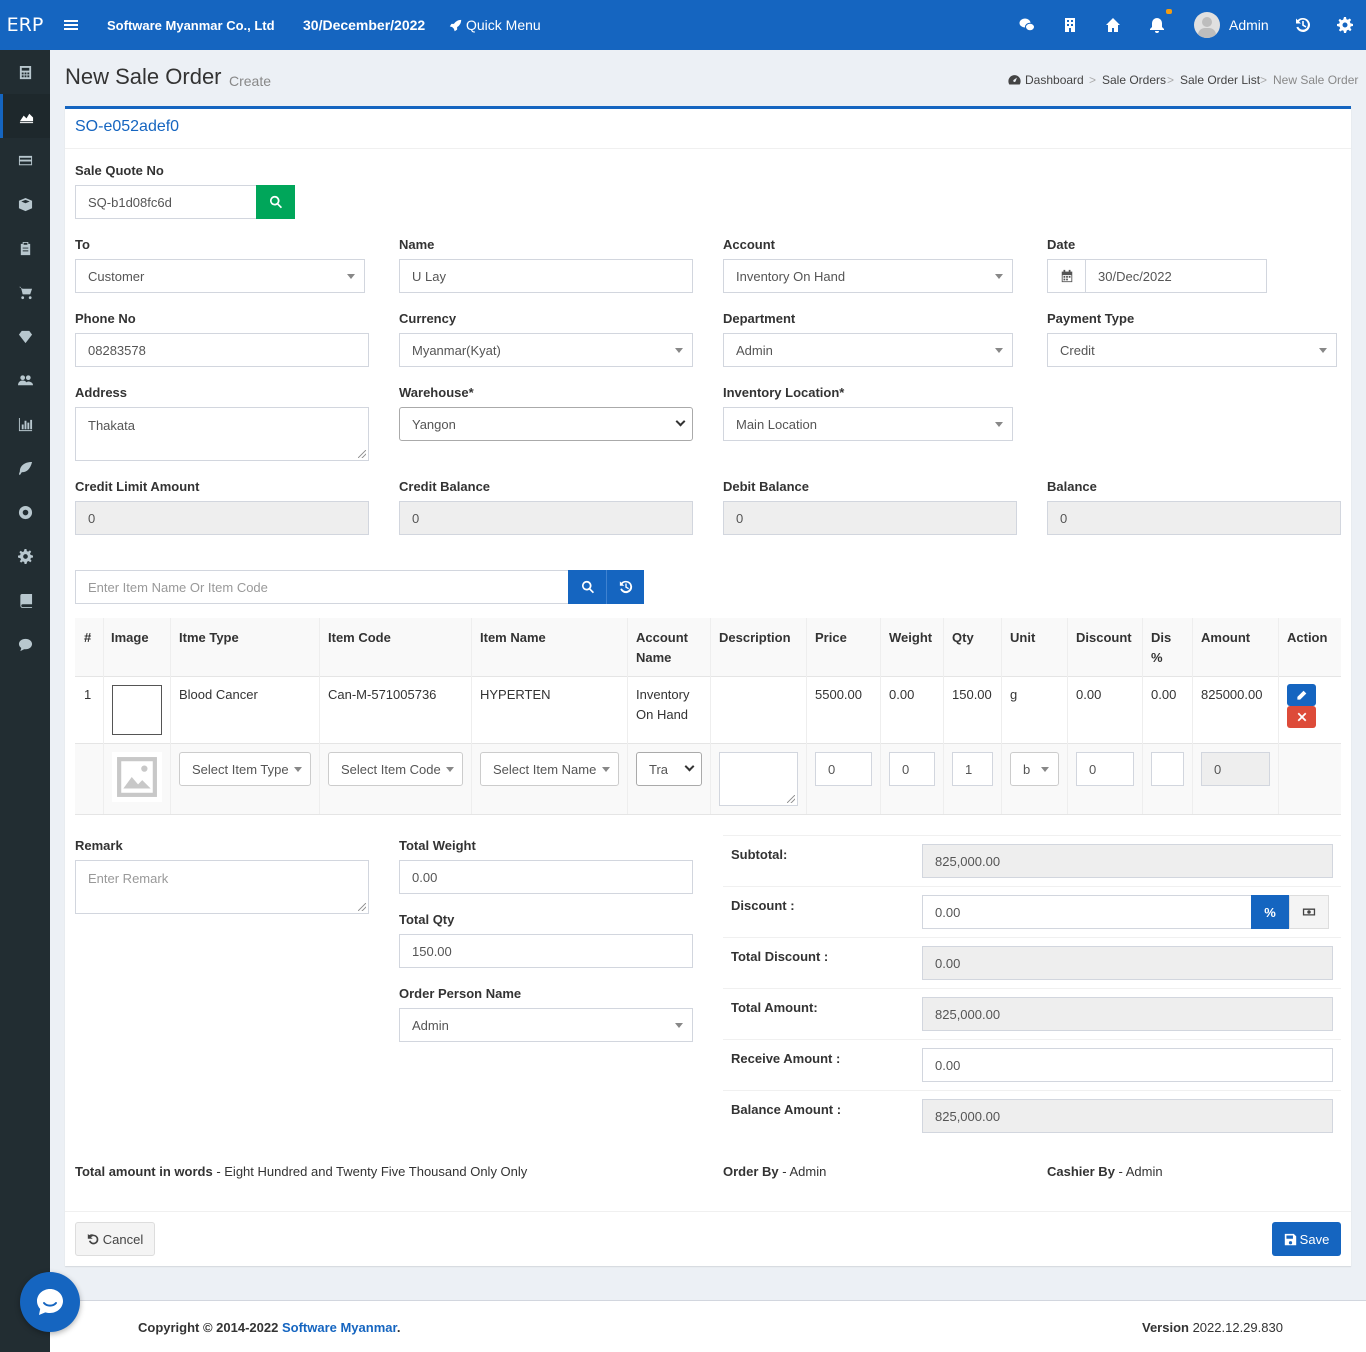  Describe the element at coordinates (546, 424) in the screenshot. I see `warehouse-select: Yangon` at that location.